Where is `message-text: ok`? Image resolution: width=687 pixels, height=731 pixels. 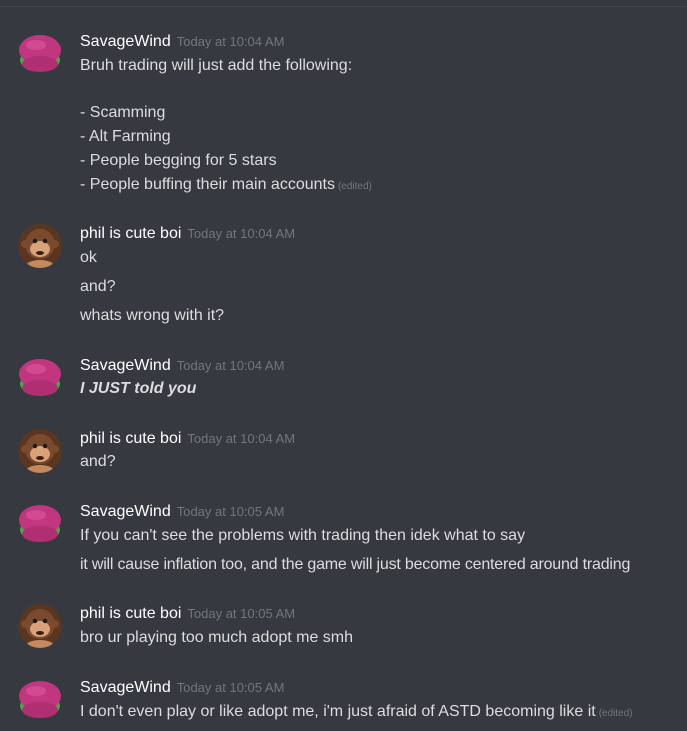
message-text: ok is located at coordinates (88, 257).